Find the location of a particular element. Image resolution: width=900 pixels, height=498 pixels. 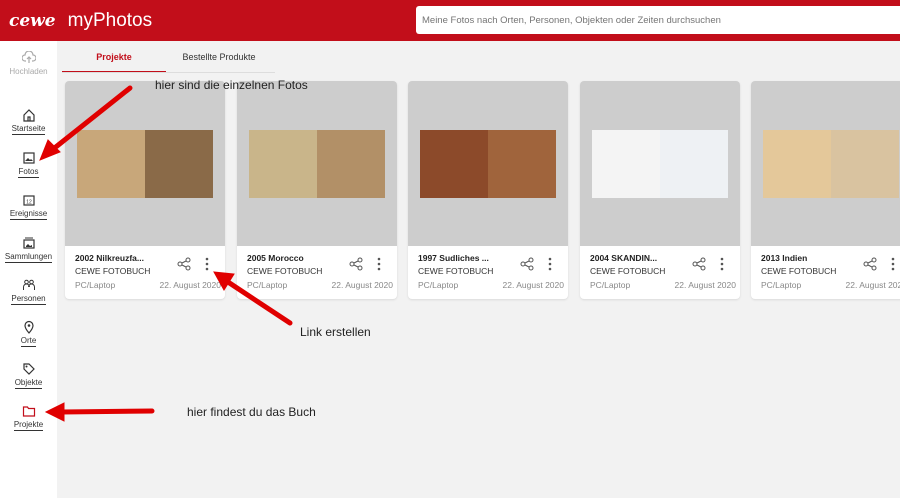

upload-icon is located at coordinates (28, 57).